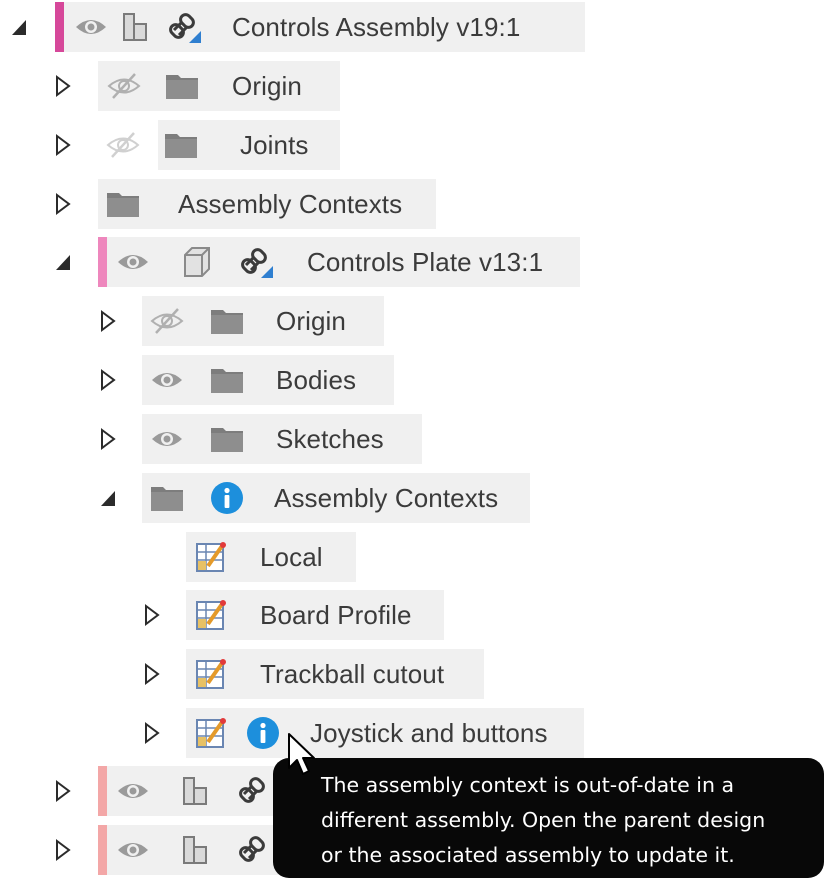  What do you see at coordinates (197, 262) in the screenshot?
I see `body-box-icon` at bounding box center [197, 262].